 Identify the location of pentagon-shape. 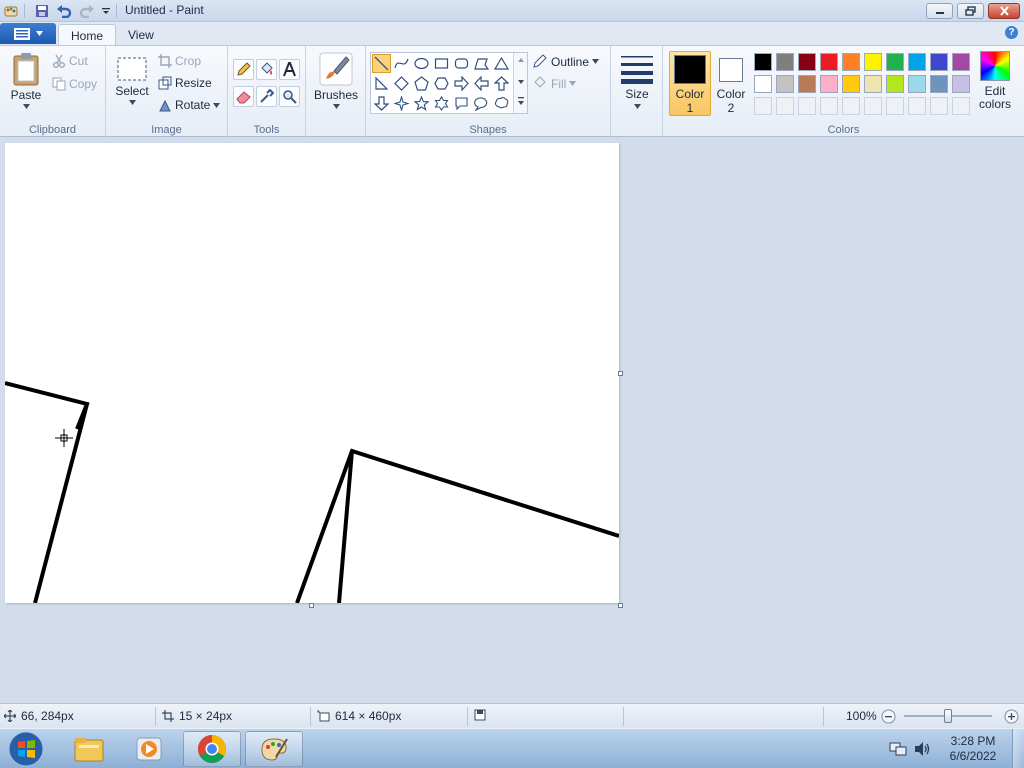
(421, 83).